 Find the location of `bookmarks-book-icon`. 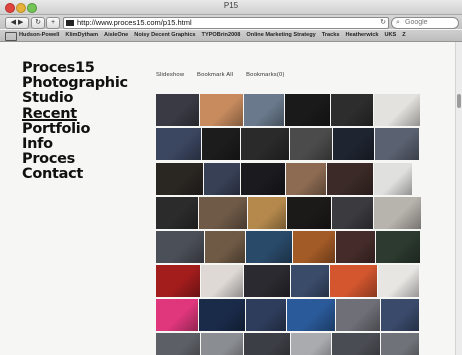

bookmarks-book-icon is located at coordinates (11, 36).